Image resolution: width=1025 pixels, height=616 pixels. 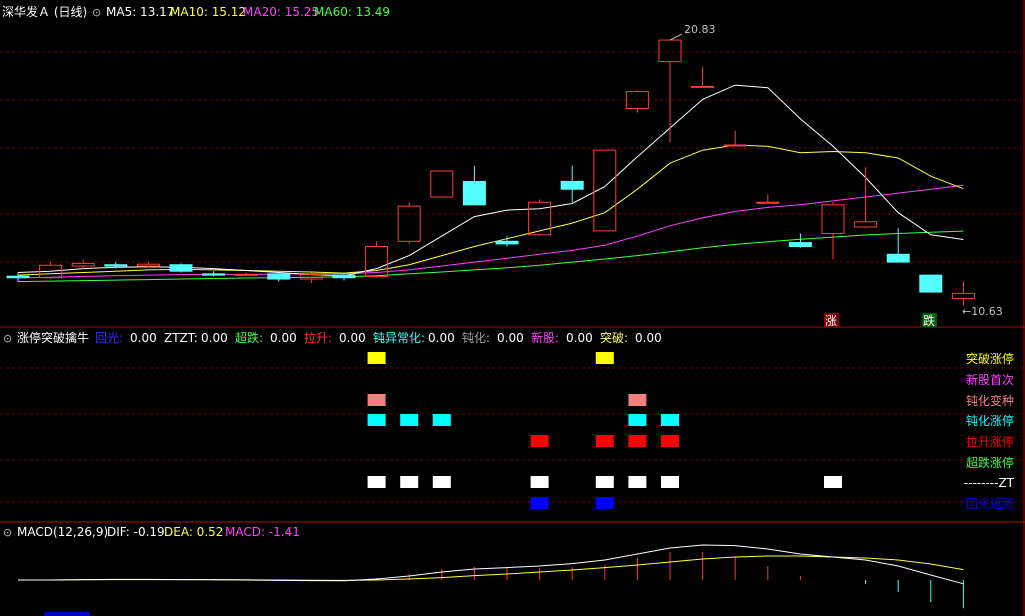 What do you see at coordinates (831, 320) in the screenshot?
I see `badge-up: 涨` at bounding box center [831, 320].